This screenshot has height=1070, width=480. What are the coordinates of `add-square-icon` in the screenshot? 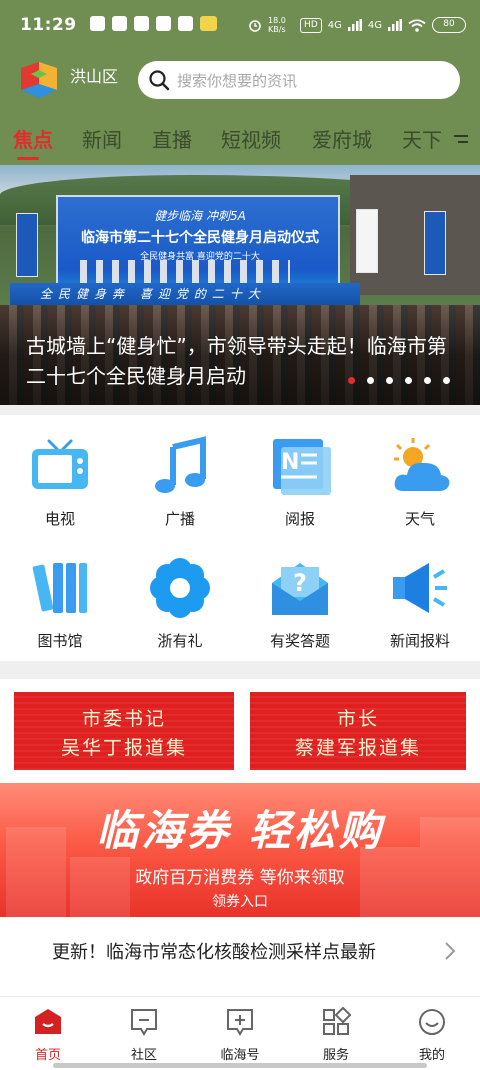 It's located at (240, 1022).